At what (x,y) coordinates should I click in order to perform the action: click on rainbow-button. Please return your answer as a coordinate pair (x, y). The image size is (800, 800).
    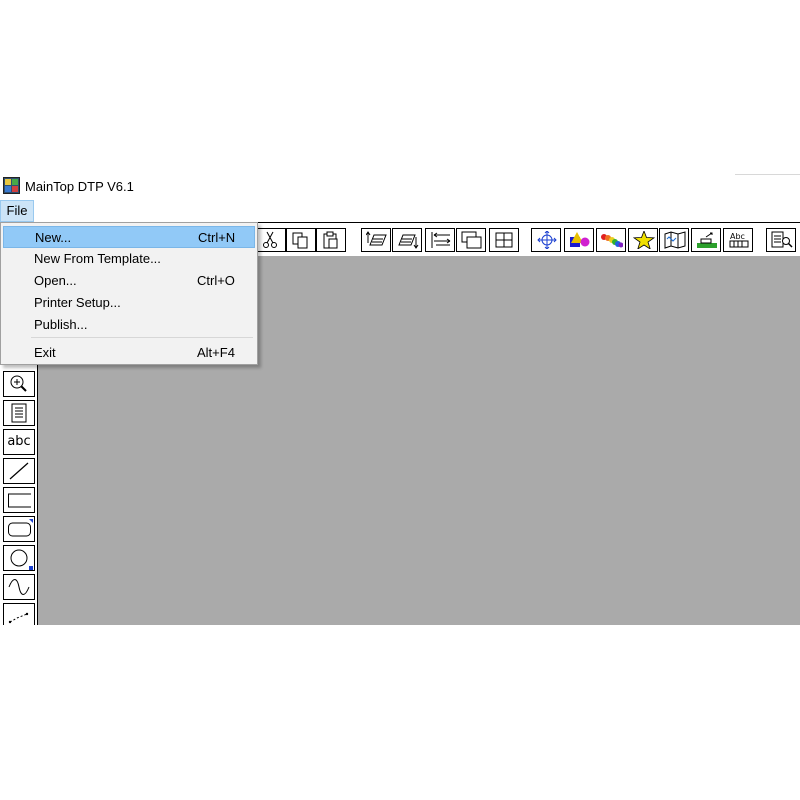
    Looking at the image, I should click on (611, 240).